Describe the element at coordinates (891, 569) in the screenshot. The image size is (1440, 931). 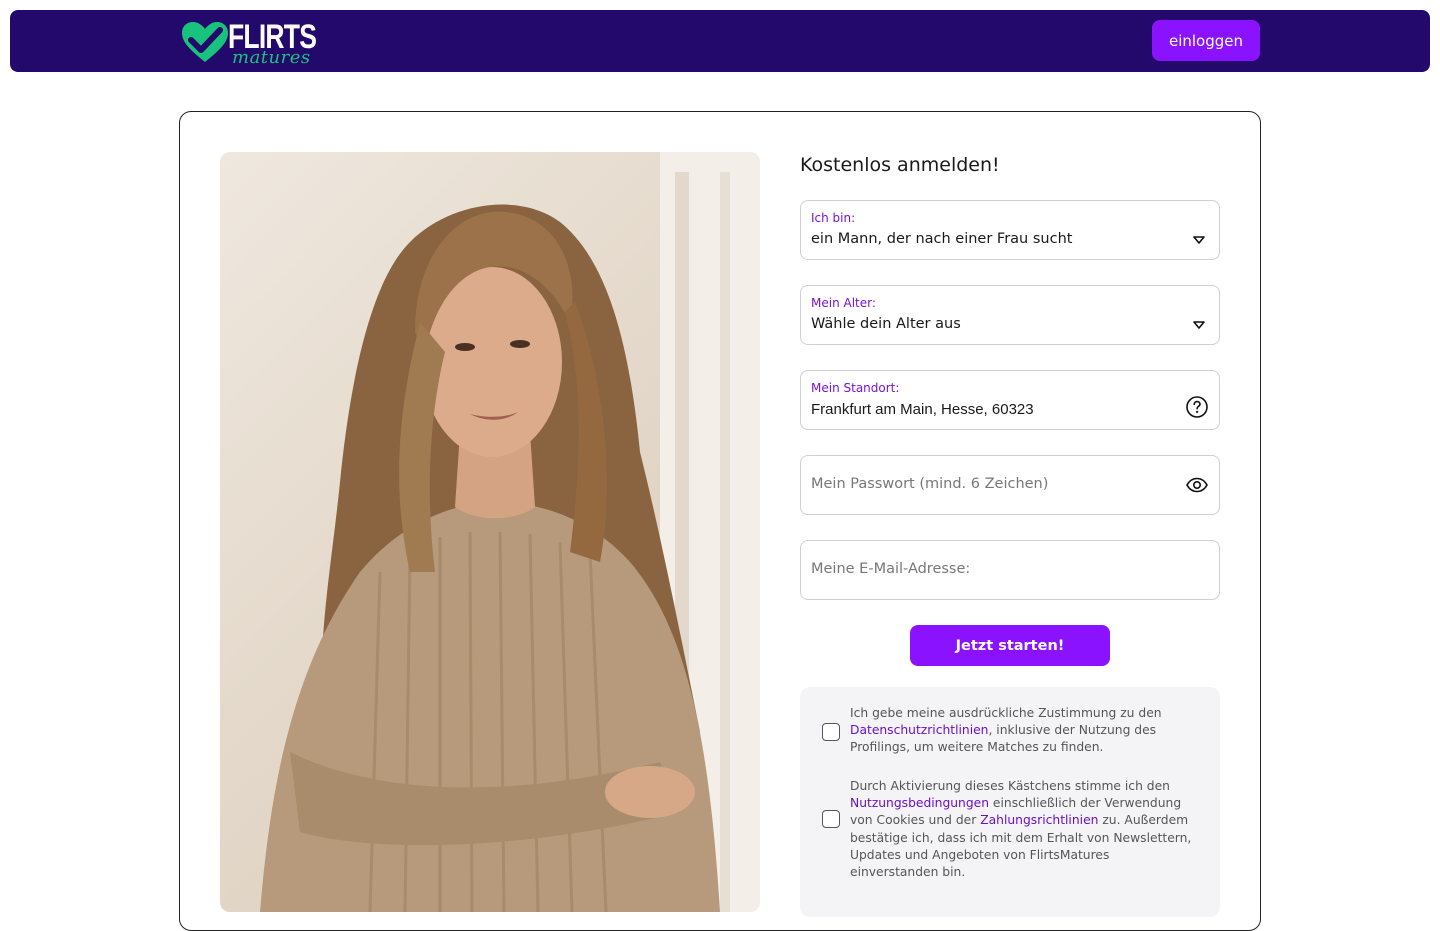
I see `email-placeholder: Meine E-Mail-Adresse:` at that location.